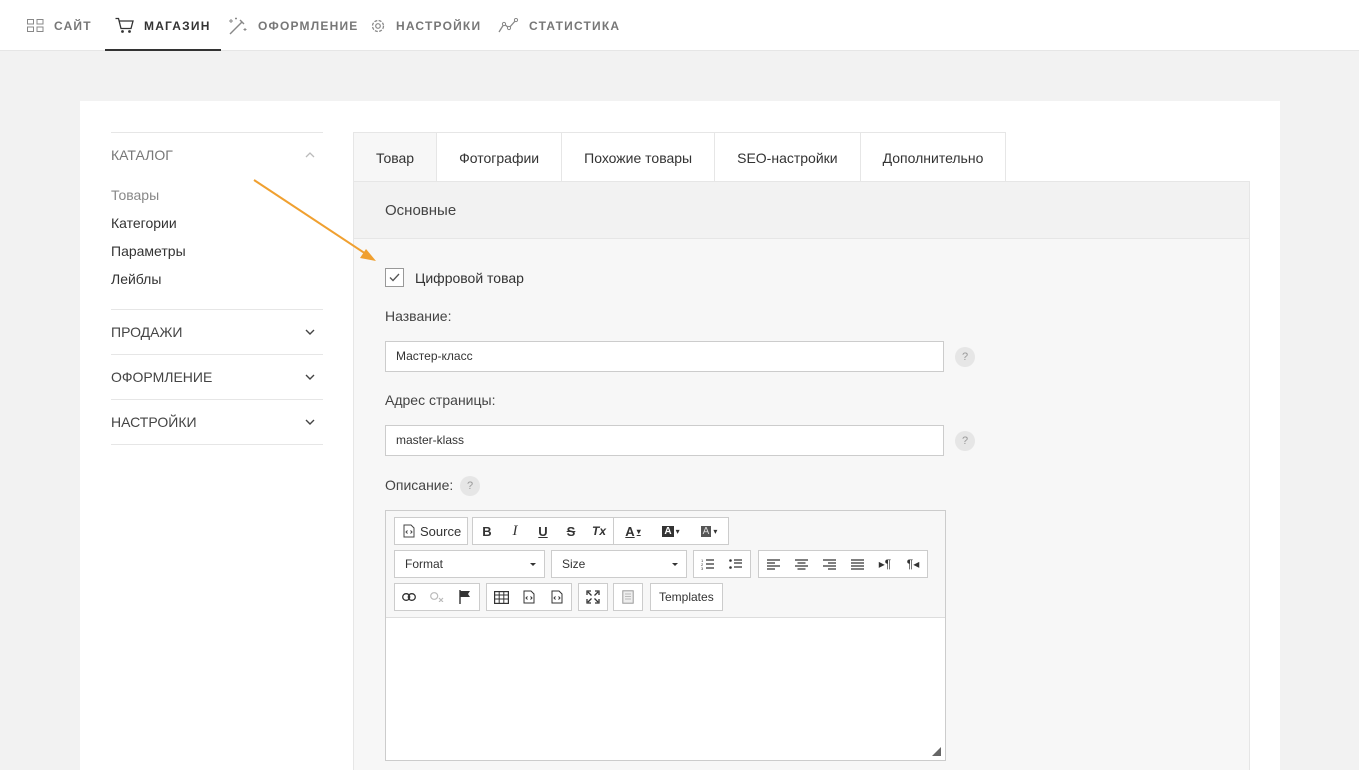 This screenshot has height=770, width=1359. Describe the element at coordinates (630, 531) in the screenshot. I see `text-color-glyph: A` at that location.